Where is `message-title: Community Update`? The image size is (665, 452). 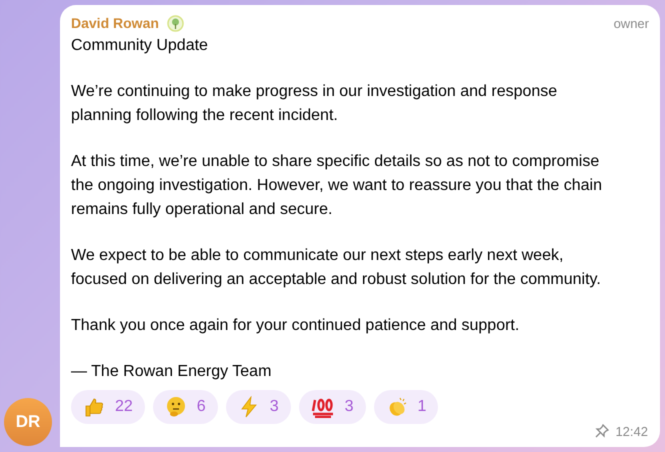
message-title: Community Update is located at coordinates (140, 46).